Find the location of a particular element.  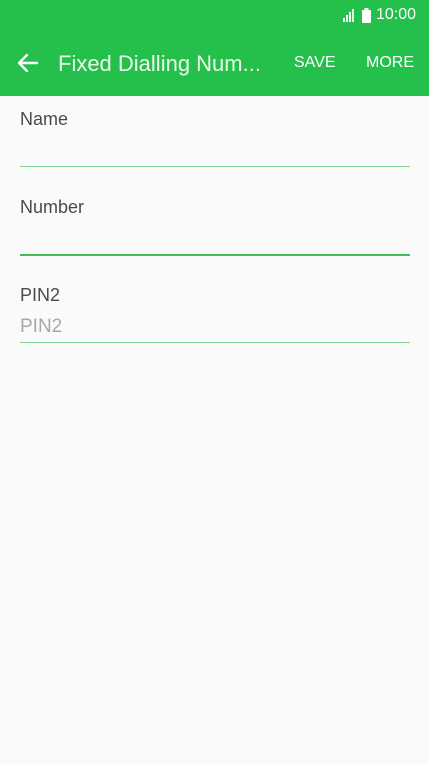

status-time: 10:00 is located at coordinates (395, 14).